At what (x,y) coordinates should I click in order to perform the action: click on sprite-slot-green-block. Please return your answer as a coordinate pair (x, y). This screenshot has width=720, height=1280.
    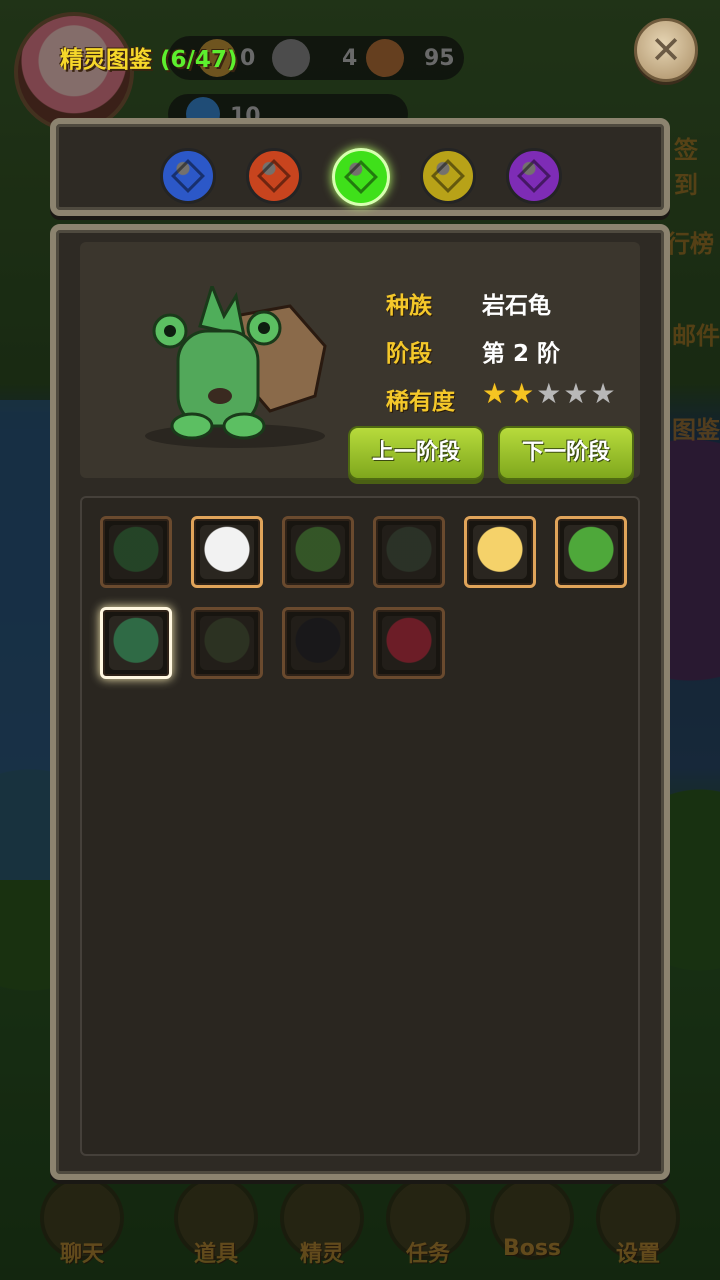
    Looking at the image, I should click on (591, 552).